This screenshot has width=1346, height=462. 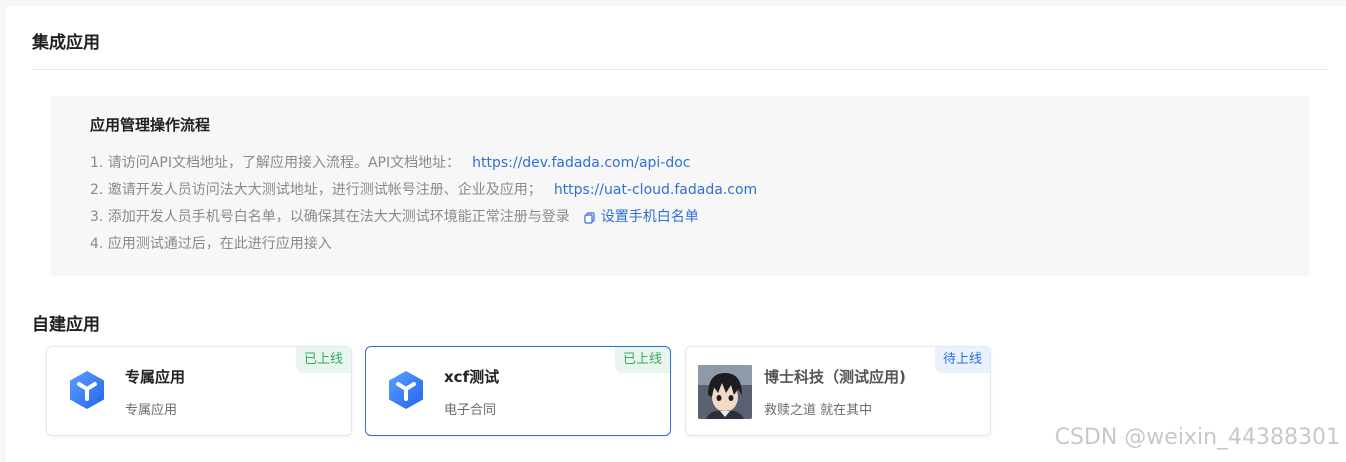 I want to click on step-text: 3. 添加开发人员手机号白名单，以确保其在法大大测试环境能正常注册与登录, so click(x=330, y=217).